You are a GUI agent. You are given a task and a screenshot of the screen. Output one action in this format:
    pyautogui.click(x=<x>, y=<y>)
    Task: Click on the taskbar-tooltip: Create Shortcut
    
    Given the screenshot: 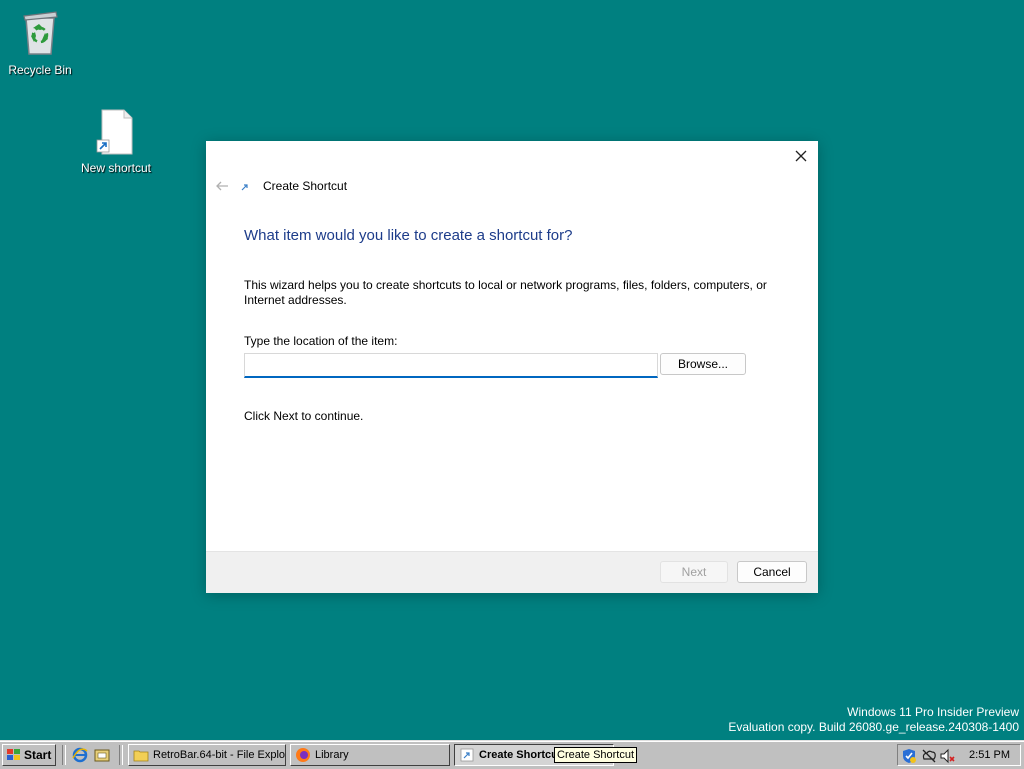 What is the action you would take?
    pyautogui.click(x=596, y=755)
    